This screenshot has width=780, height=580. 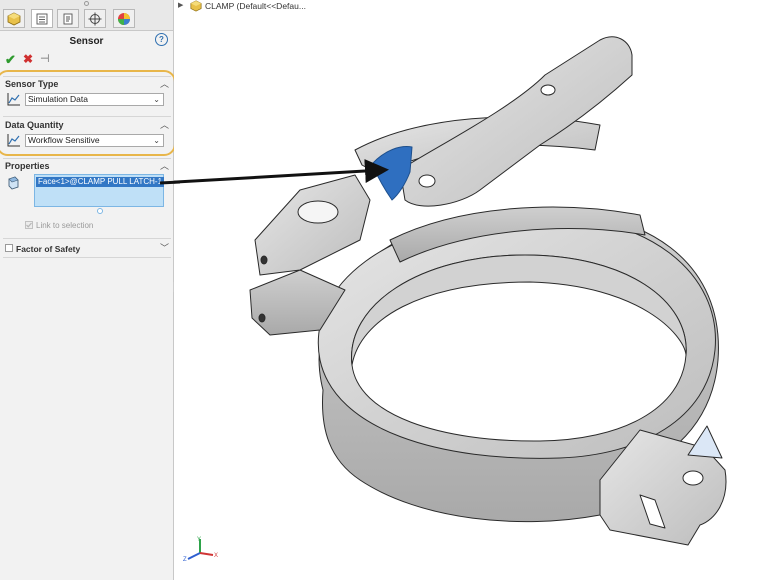 I want to click on cancel-button: ✖, so click(x=28, y=59).